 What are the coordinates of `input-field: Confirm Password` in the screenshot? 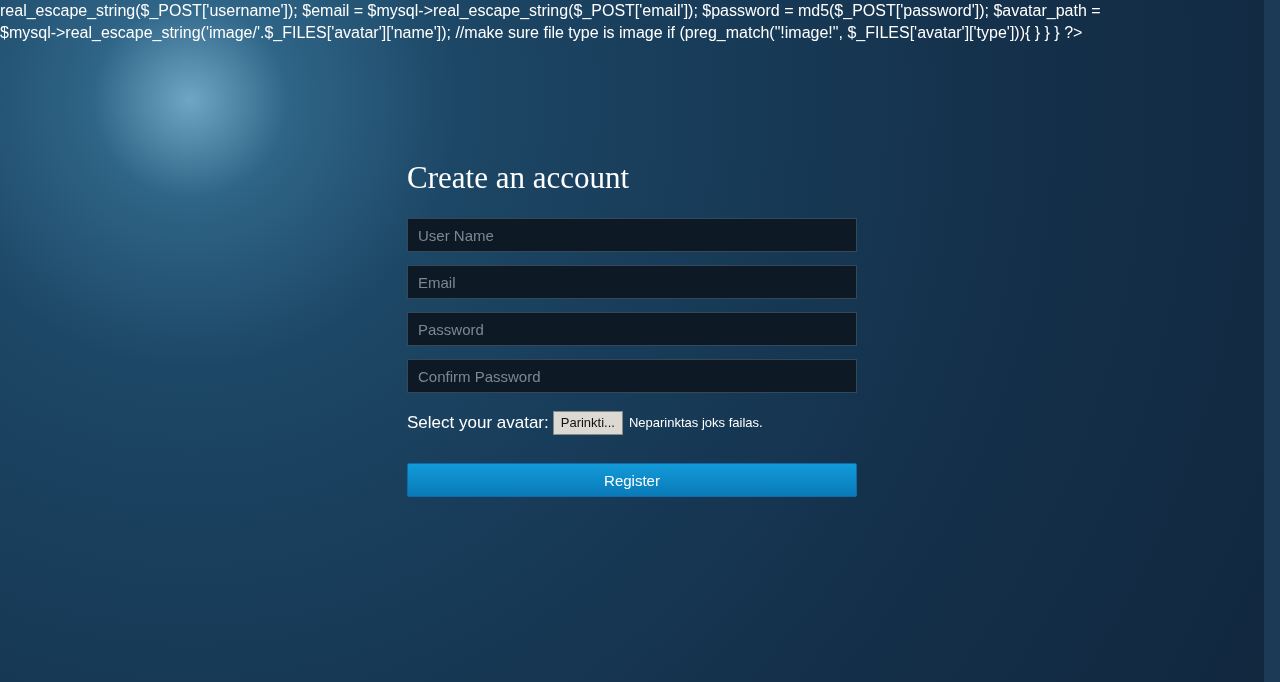 It's located at (632, 376).